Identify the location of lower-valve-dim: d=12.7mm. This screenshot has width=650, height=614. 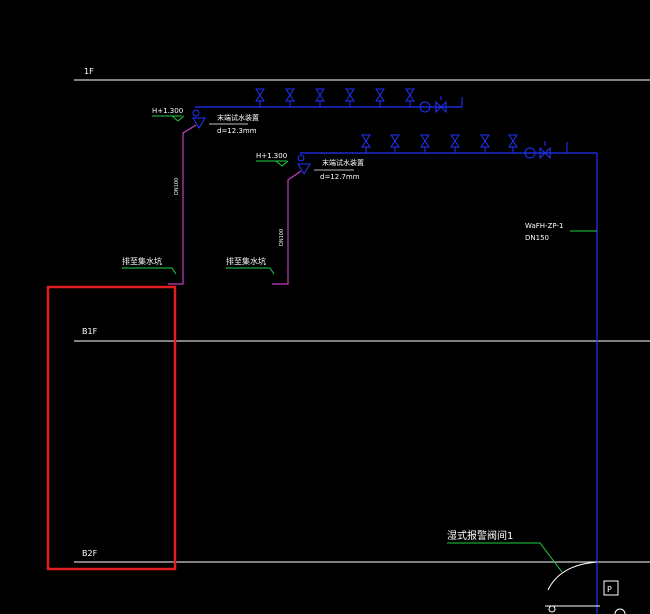
(340, 177).